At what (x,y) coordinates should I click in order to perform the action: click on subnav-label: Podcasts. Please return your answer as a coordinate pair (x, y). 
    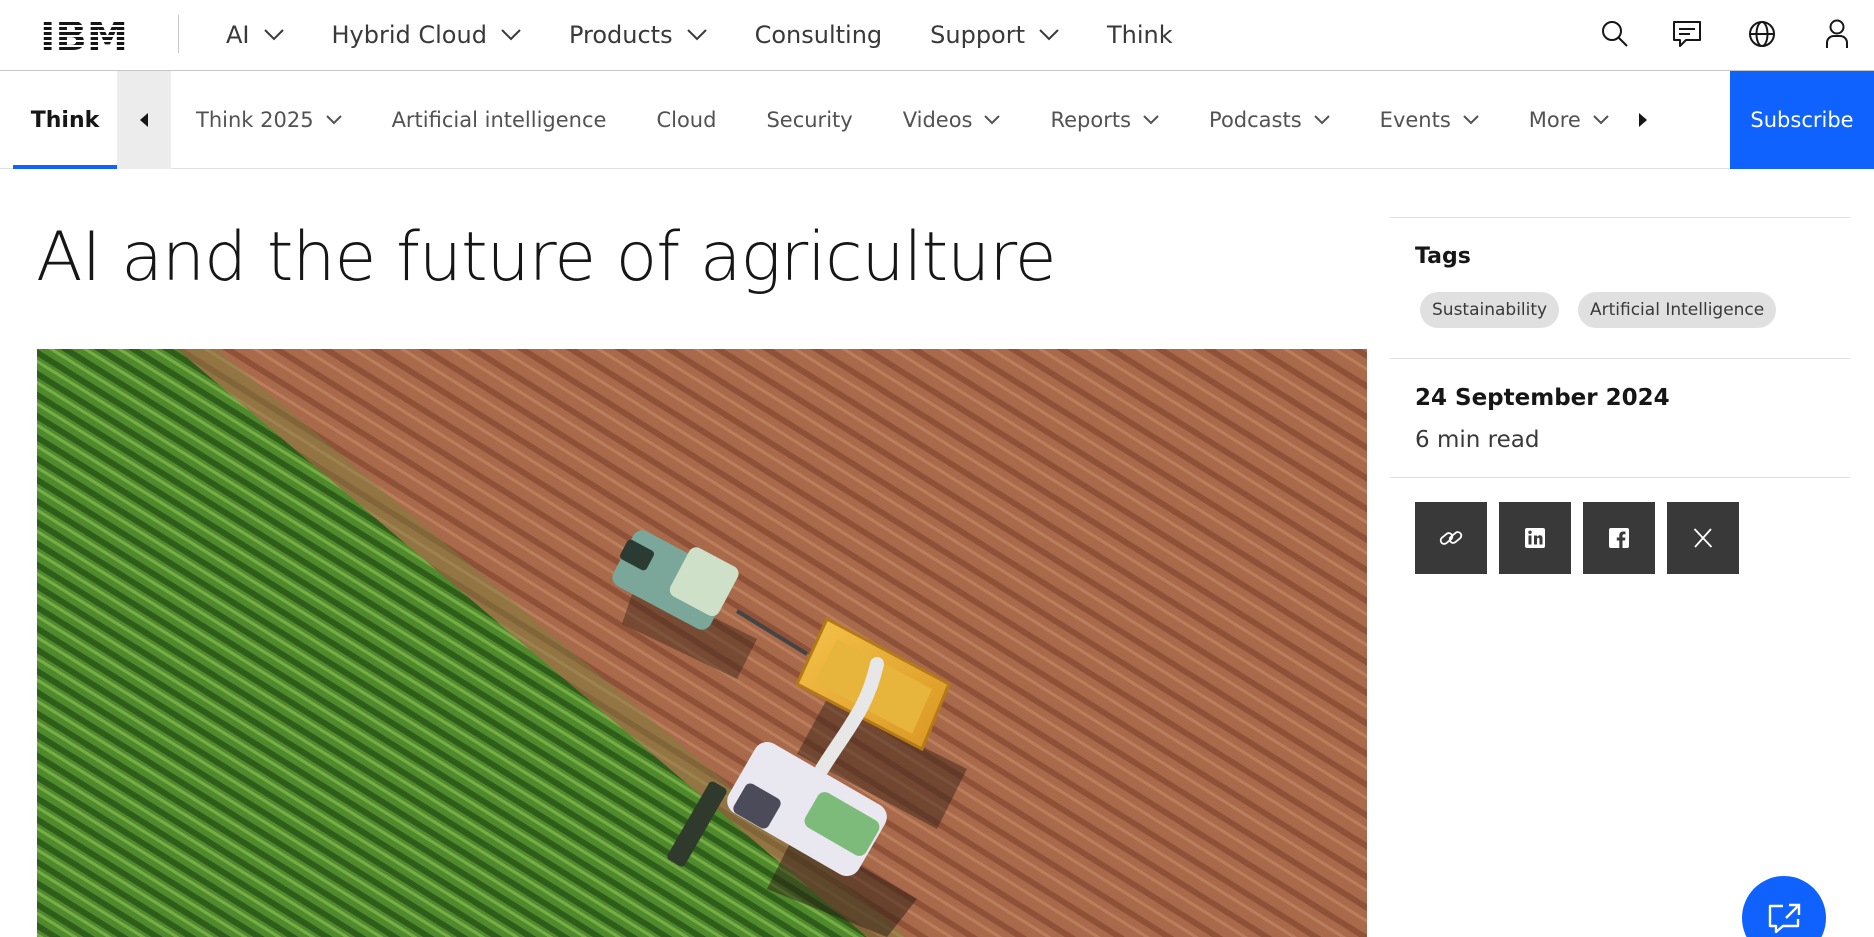
    Looking at the image, I should click on (1255, 120).